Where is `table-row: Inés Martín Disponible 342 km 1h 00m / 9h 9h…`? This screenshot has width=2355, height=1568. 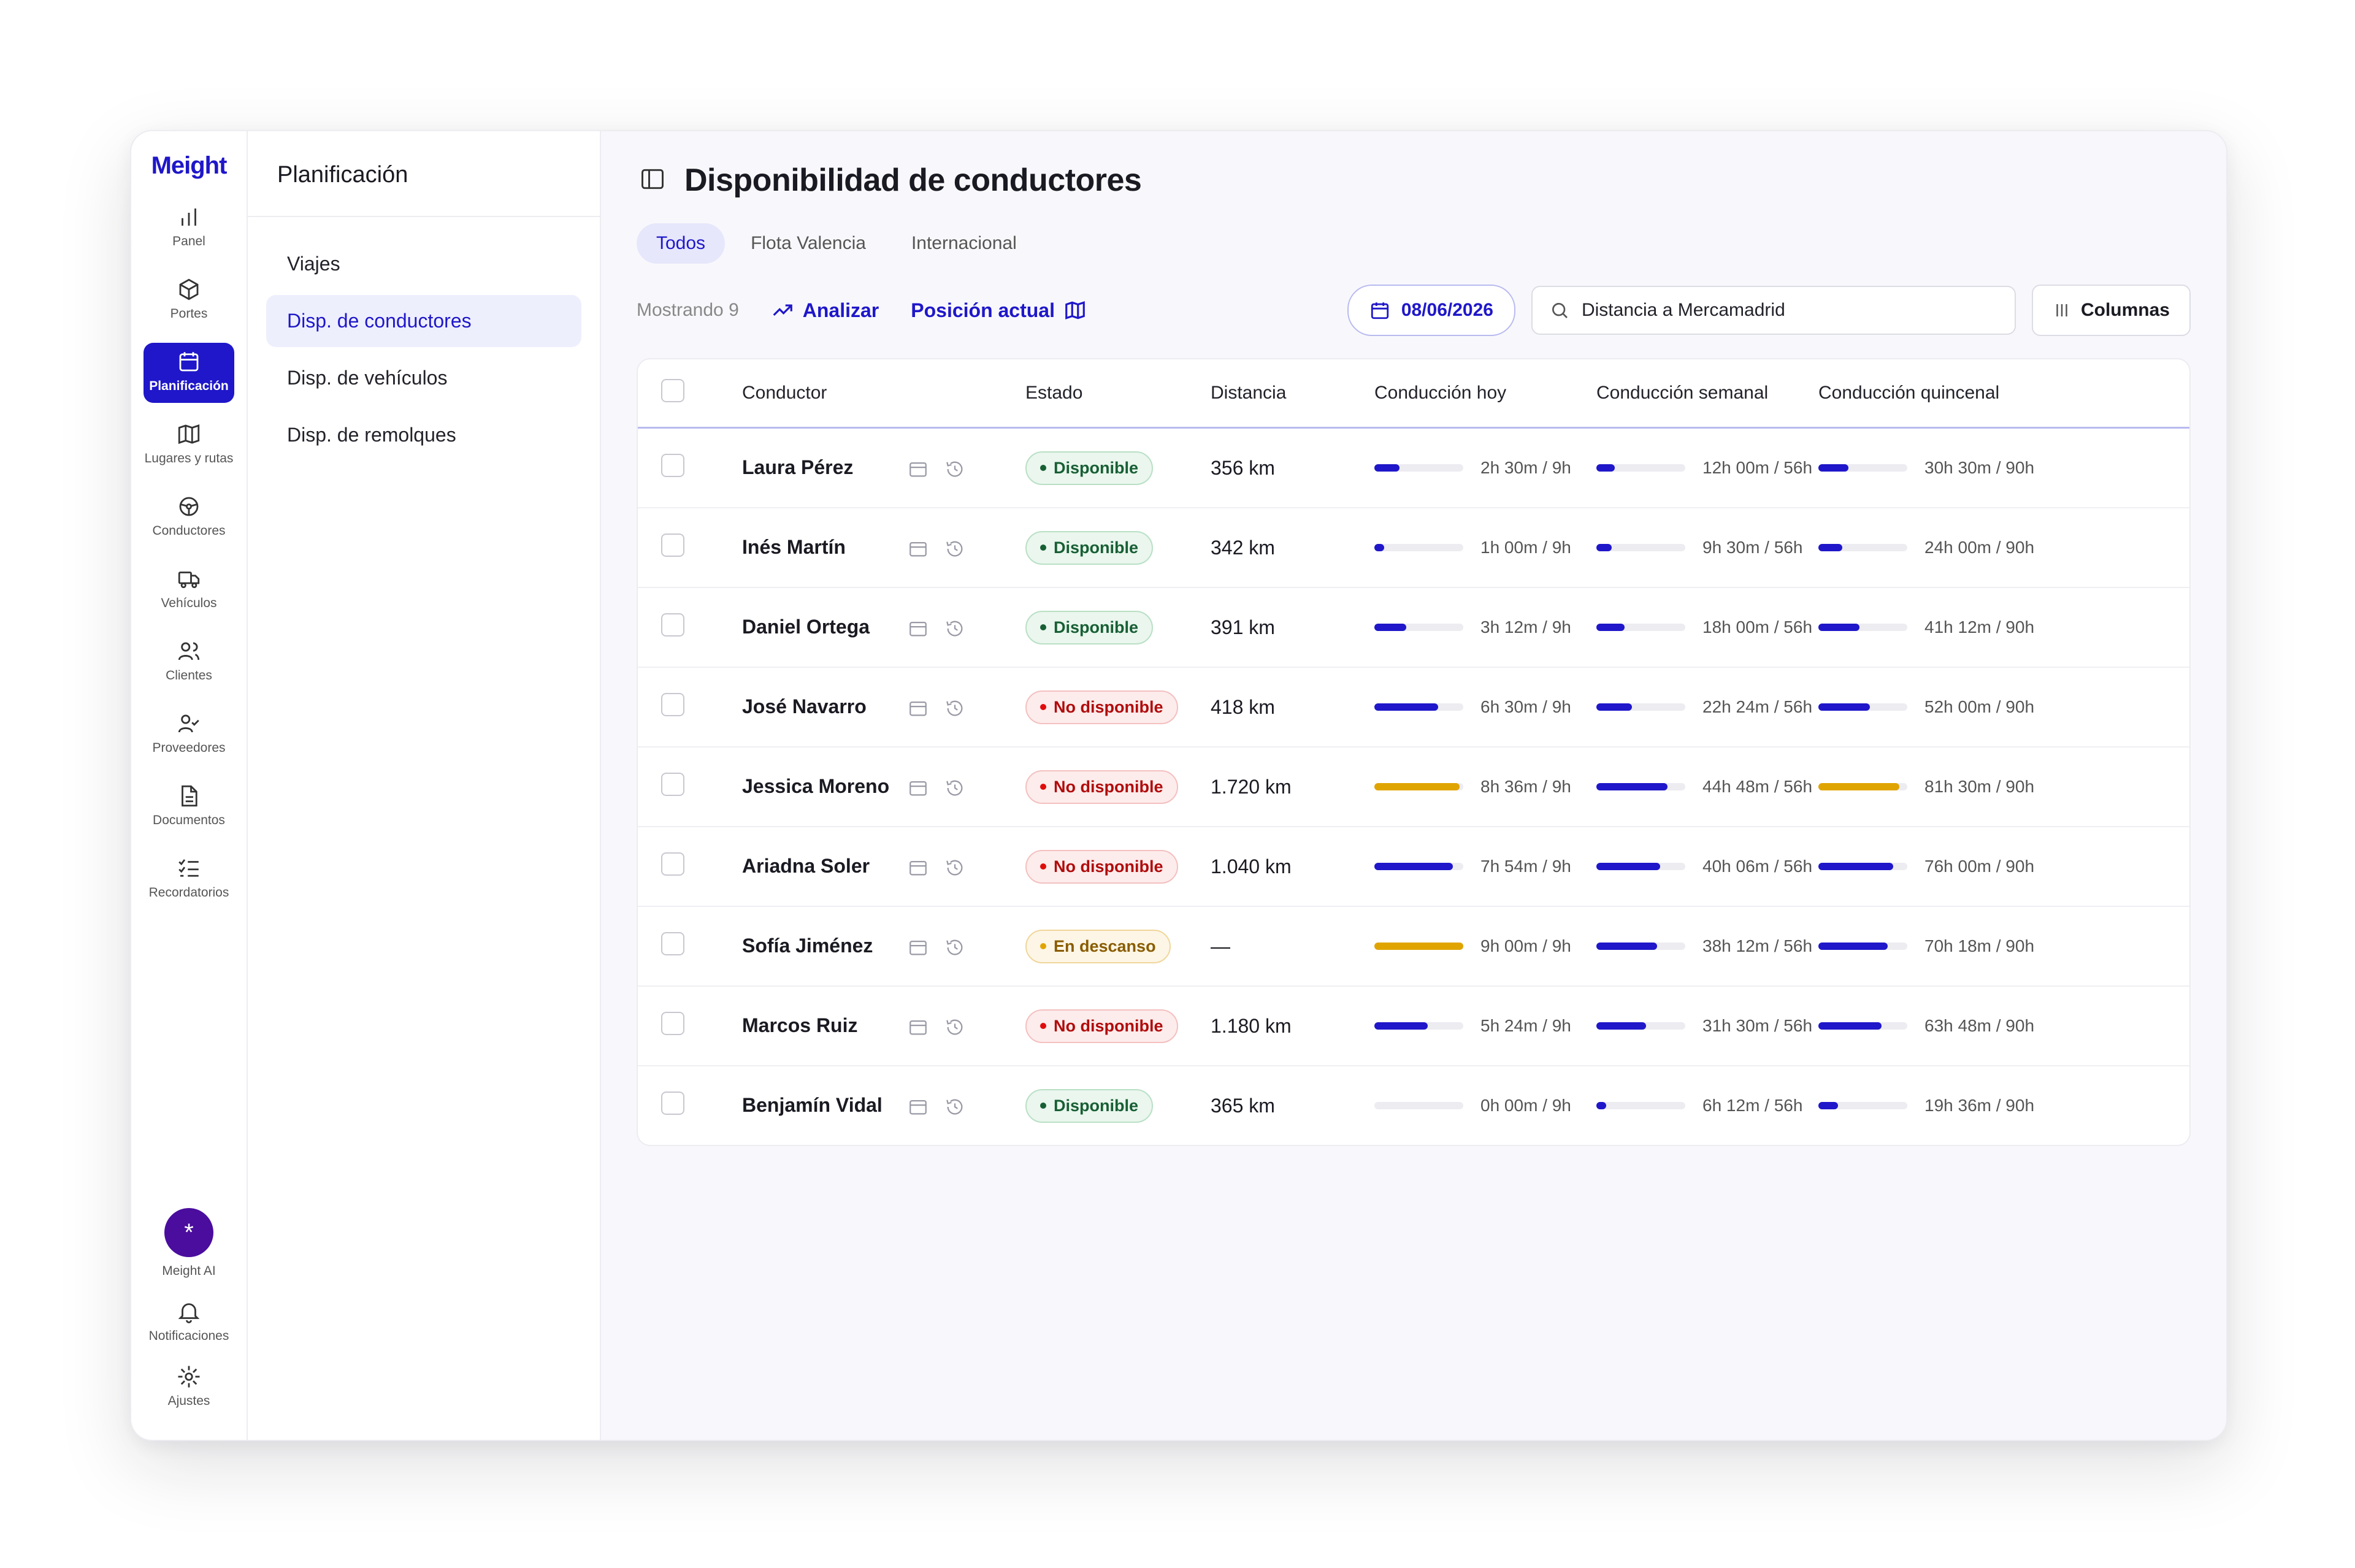 table-row: Inés Martín Disponible 342 km 1h 00m / 9h 9h… is located at coordinates (1413, 548).